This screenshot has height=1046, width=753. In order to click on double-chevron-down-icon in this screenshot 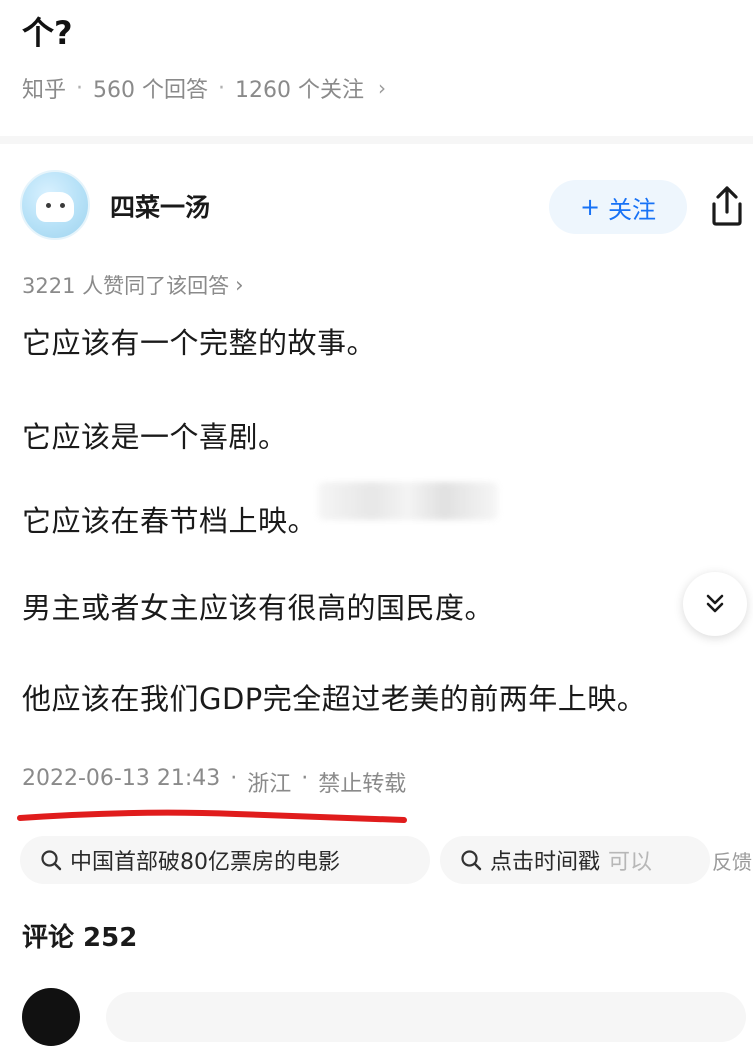, I will do `click(715, 603)`.